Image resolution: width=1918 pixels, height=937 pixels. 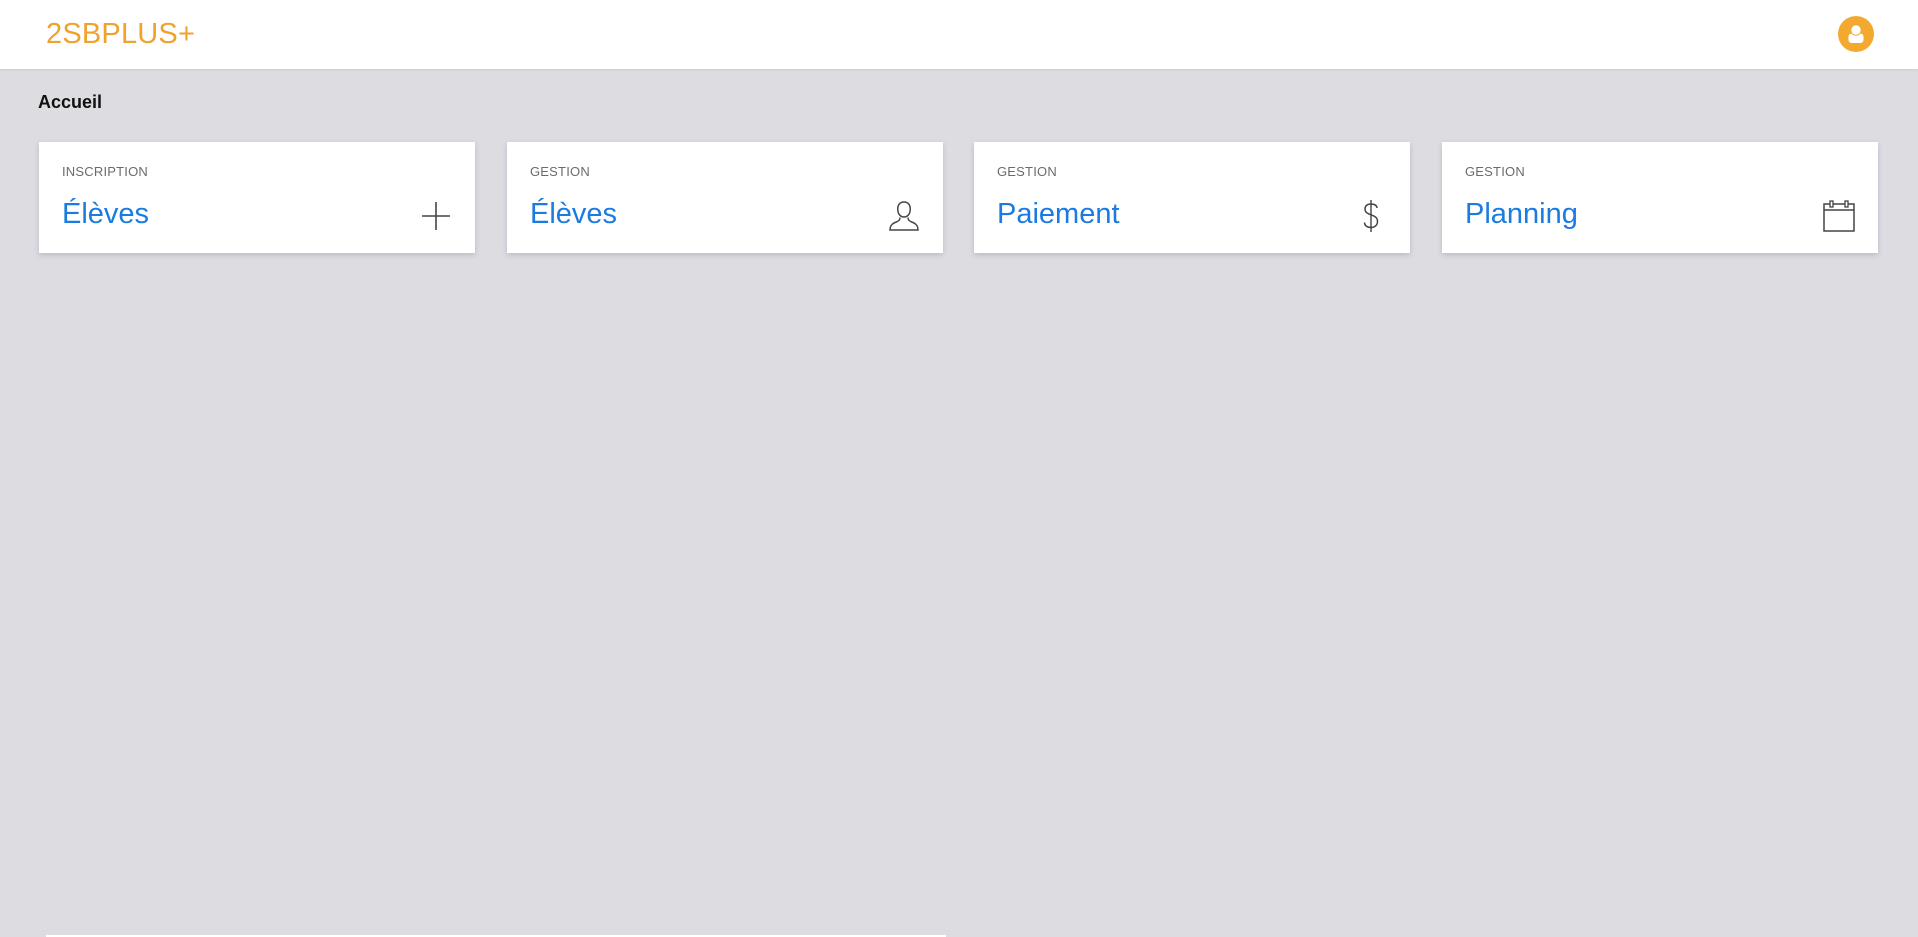 I want to click on user-avatar-icon, so click(x=1856, y=33).